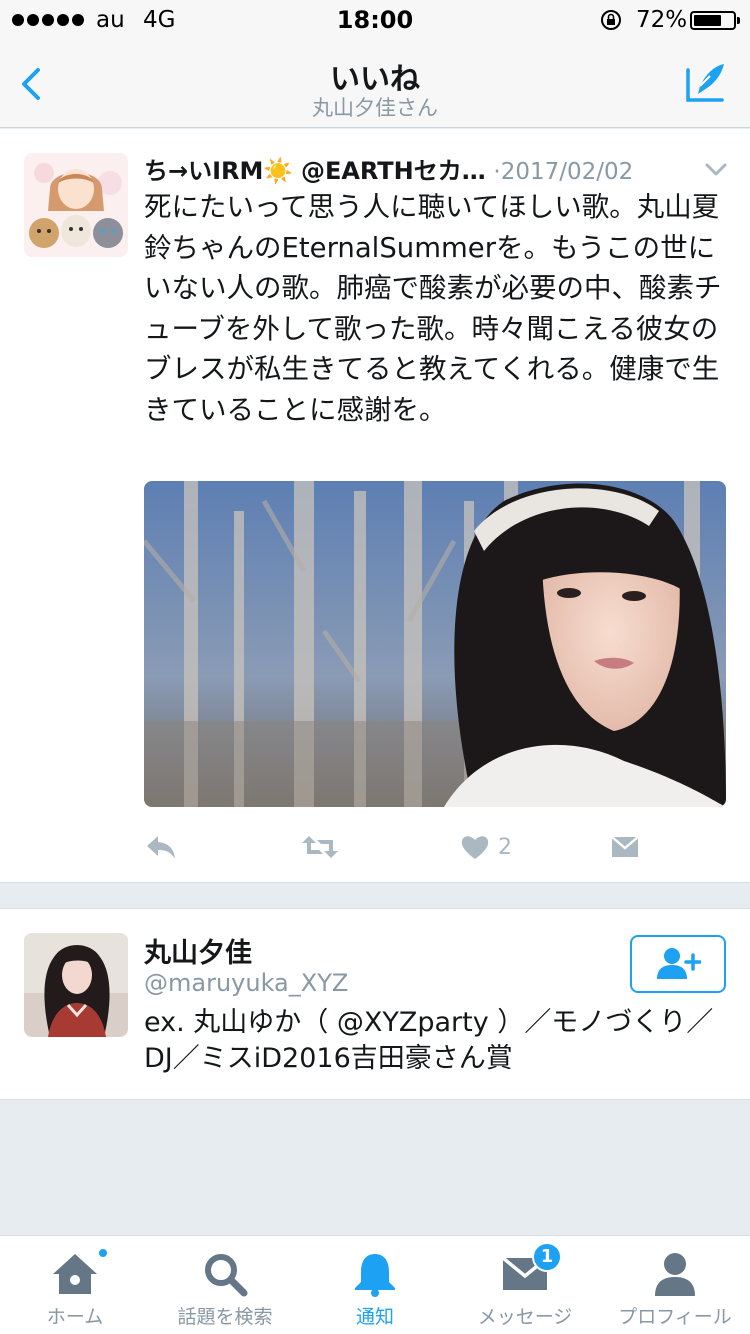 The height and width of the screenshot is (1334, 750). What do you see at coordinates (525, 1285) in the screenshot?
I see `tab-messages: メッセージ` at bounding box center [525, 1285].